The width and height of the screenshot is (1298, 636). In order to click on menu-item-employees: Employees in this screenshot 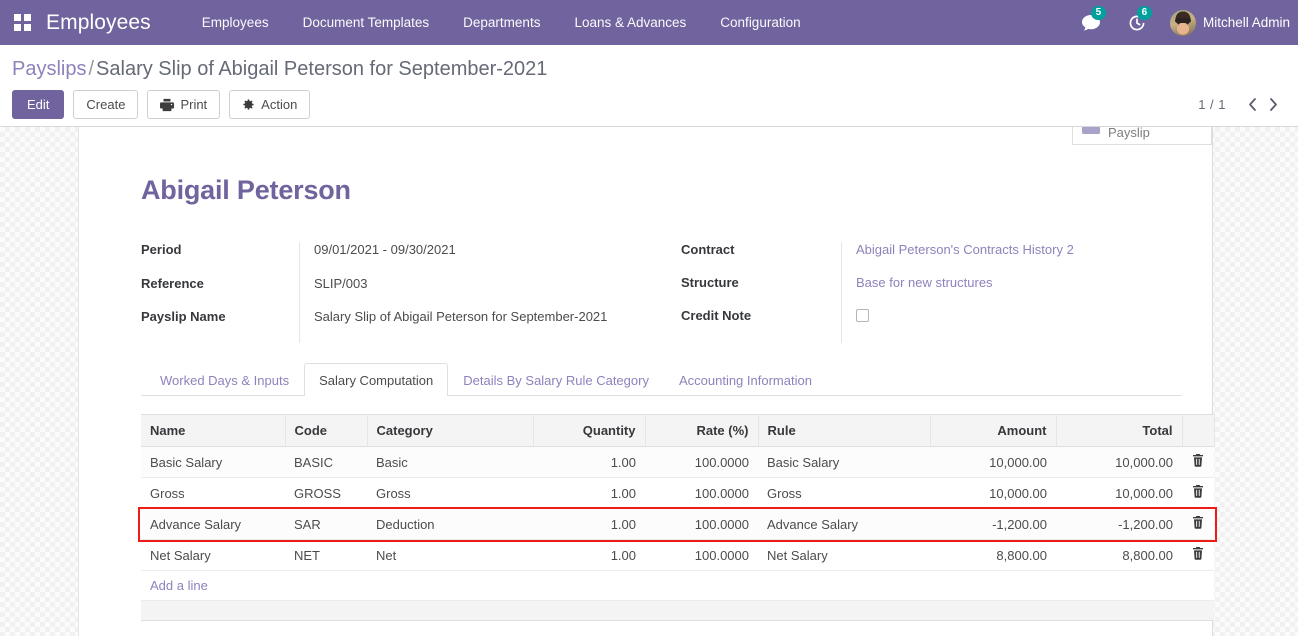, I will do `click(235, 22)`.